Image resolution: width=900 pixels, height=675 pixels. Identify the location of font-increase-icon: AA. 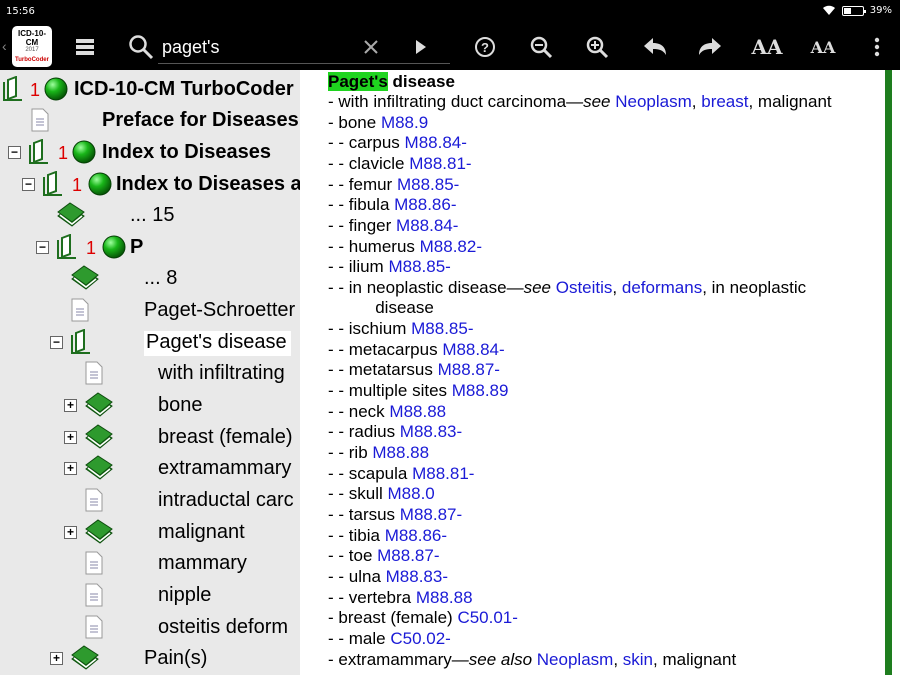
(766, 47).